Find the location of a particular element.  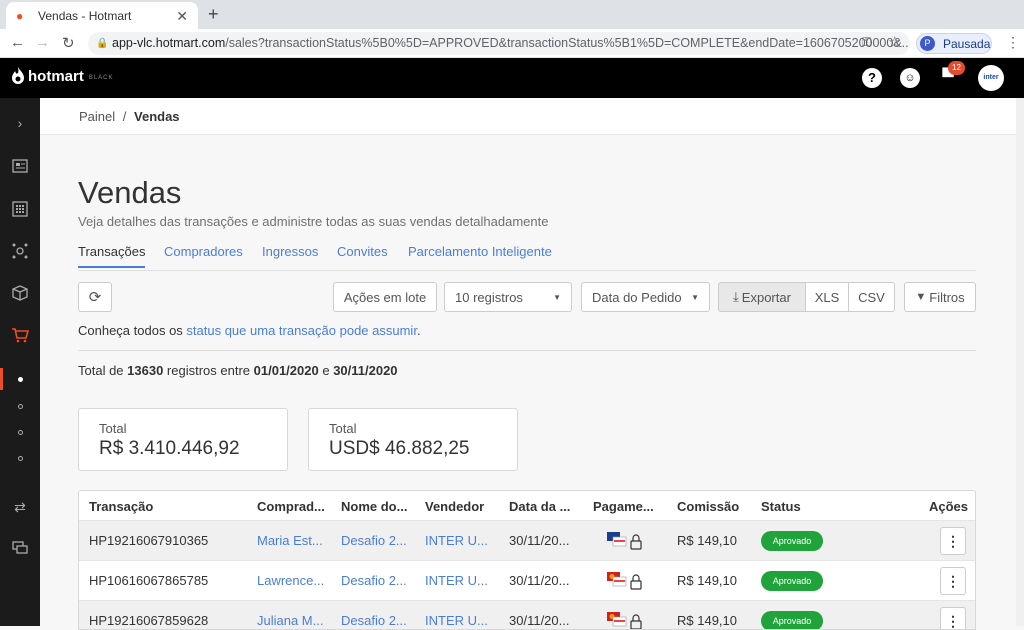

tab-convites: Convites is located at coordinates (362, 251).